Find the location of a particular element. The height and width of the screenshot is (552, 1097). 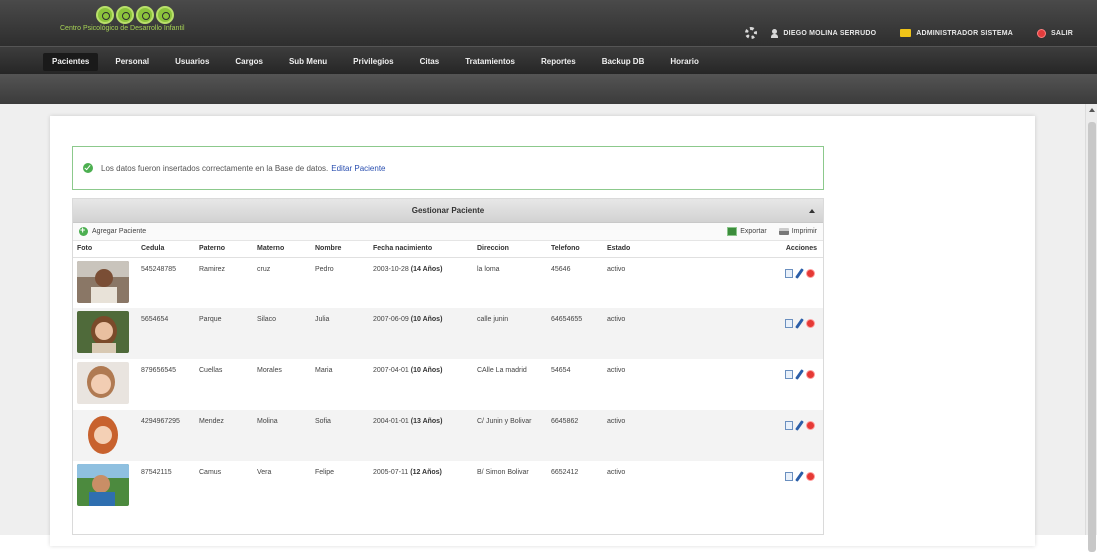

logout-button: SALIR is located at coordinates (1055, 33).